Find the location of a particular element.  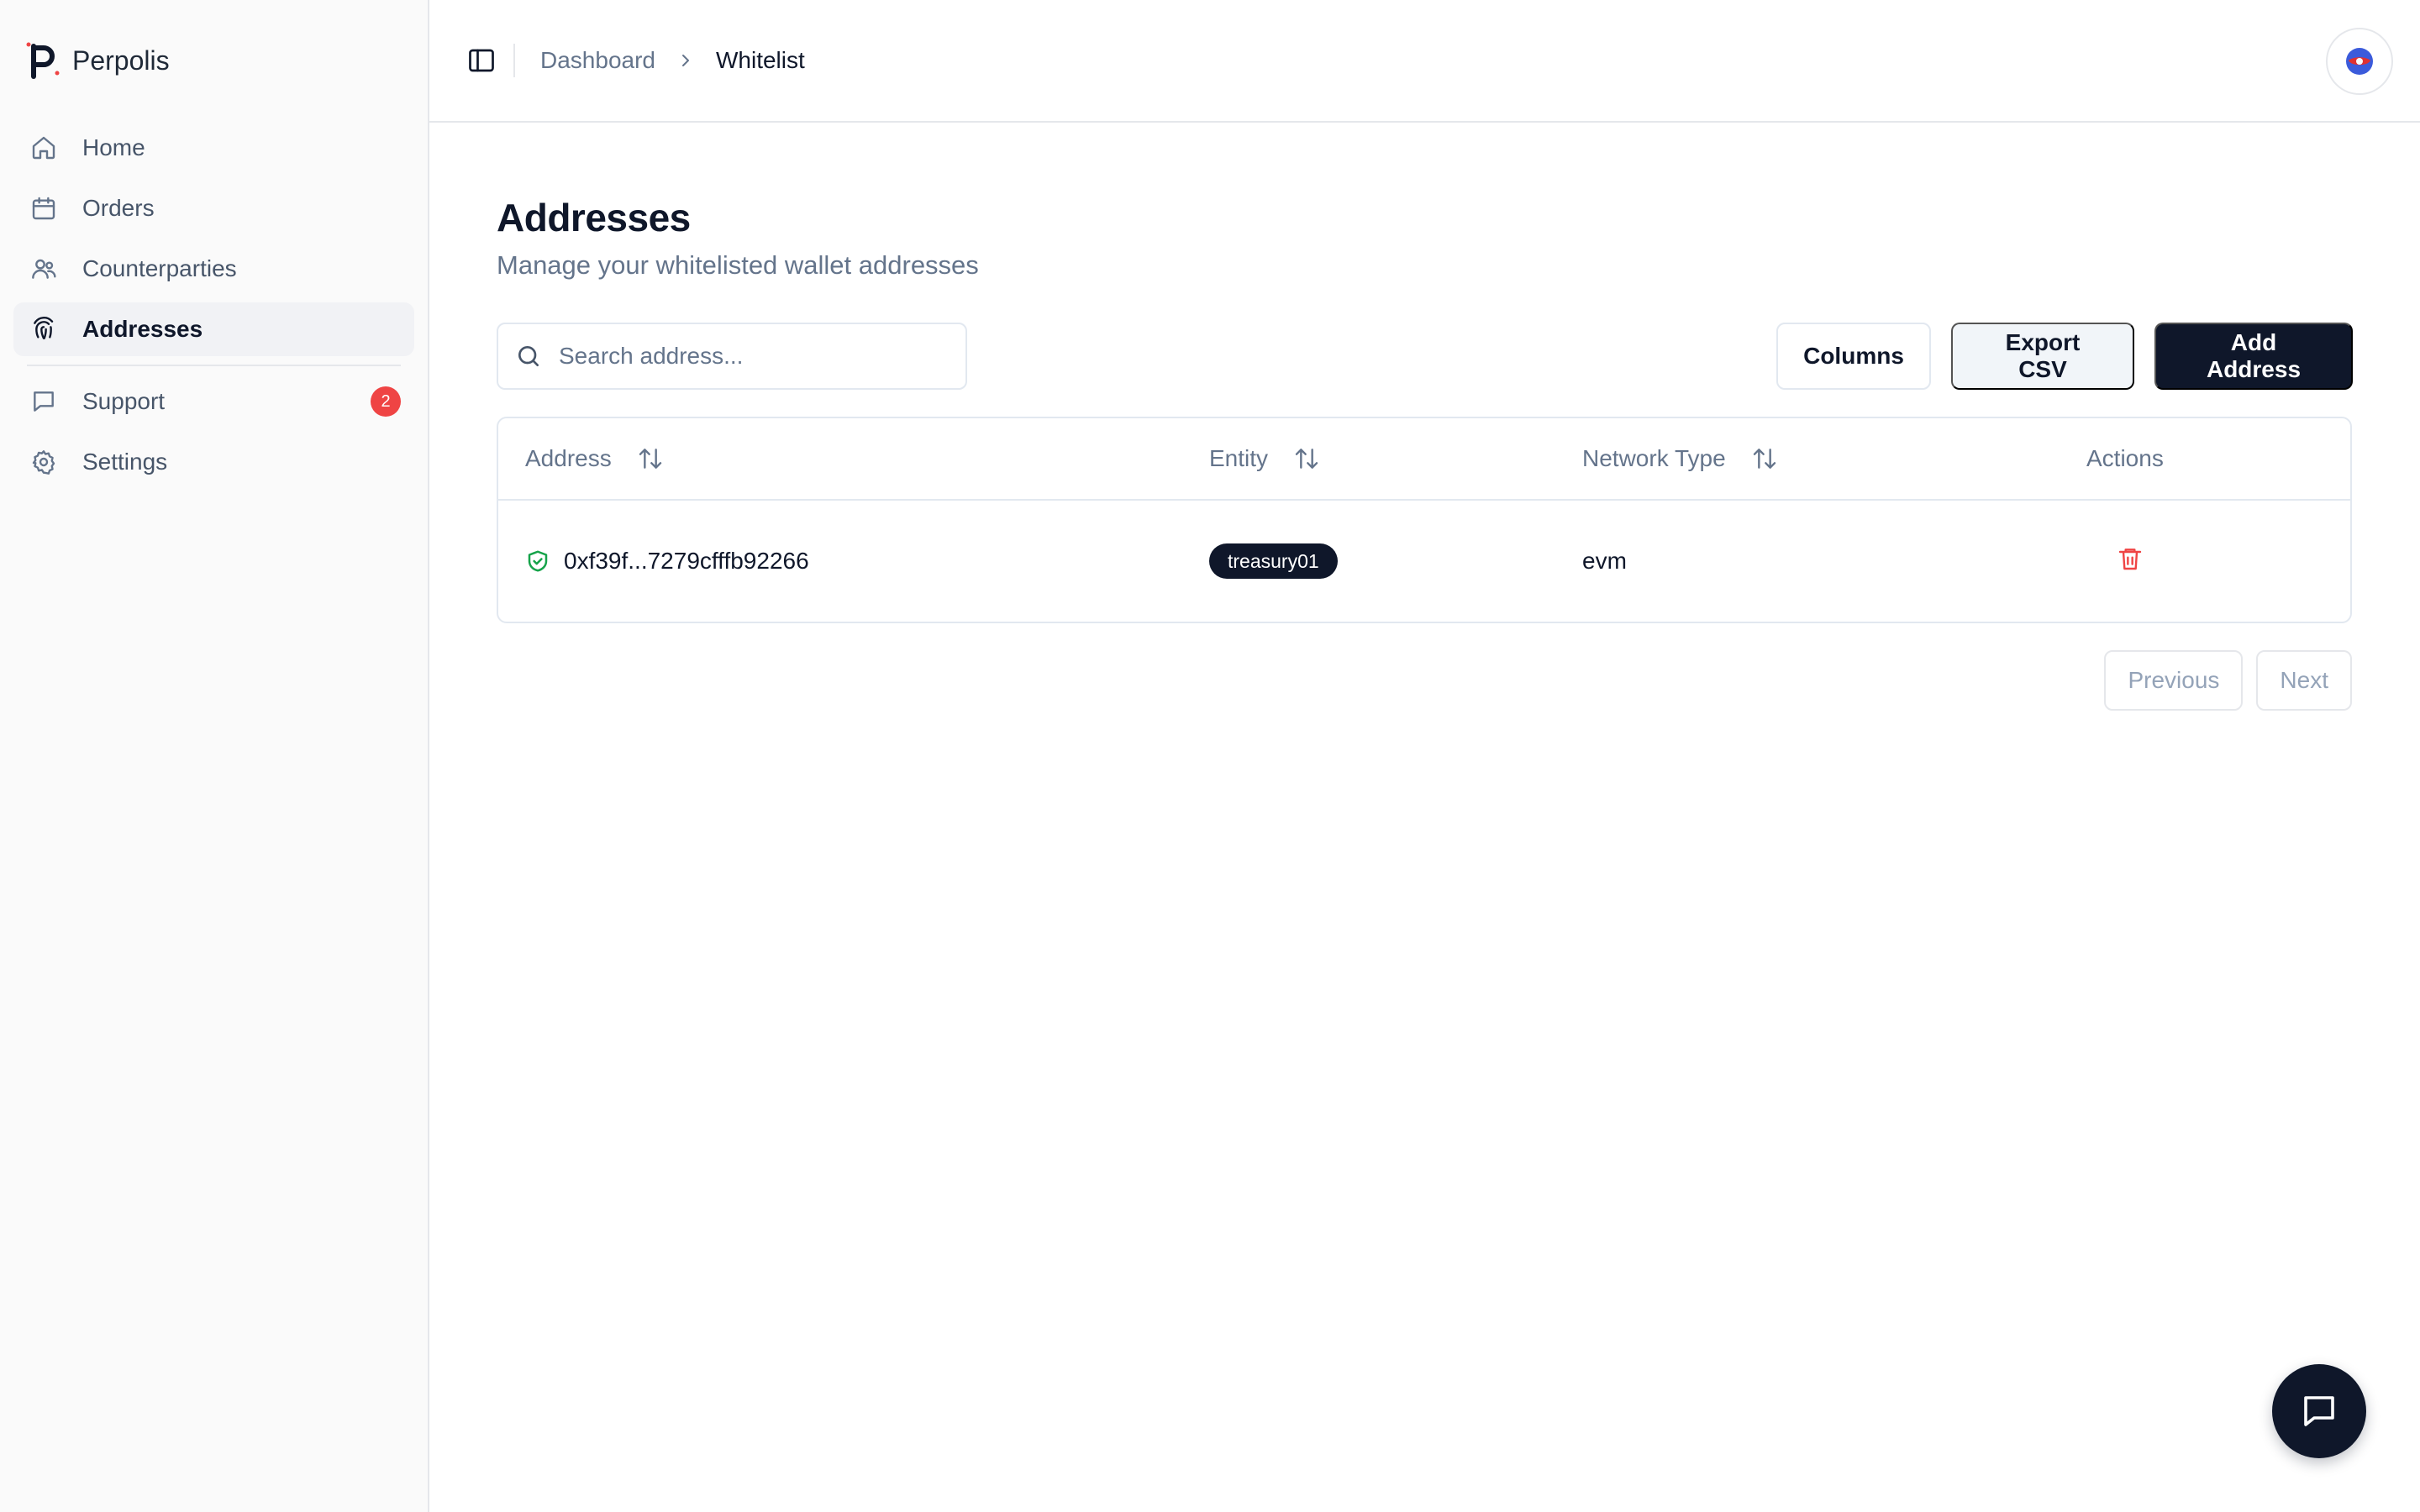

chat-icon is located at coordinates (2319, 1411).